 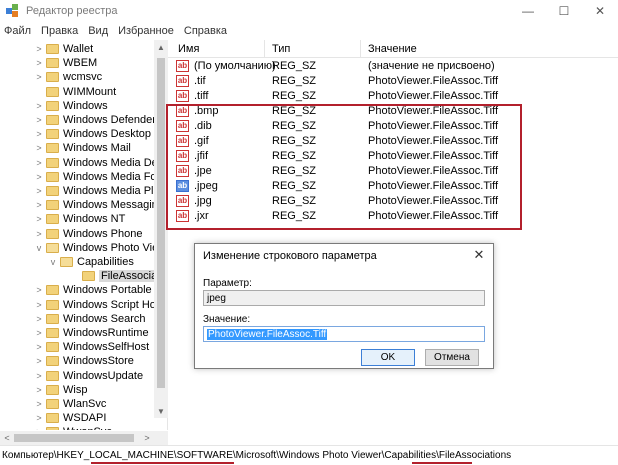 What do you see at coordinates (281, 49) in the screenshot?
I see `column-type: Тип` at bounding box center [281, 49].